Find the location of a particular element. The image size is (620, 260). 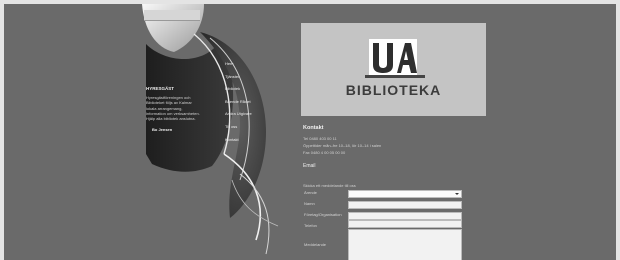

nav-item-till-oss: Till oss is located at coordinates (238, 129).